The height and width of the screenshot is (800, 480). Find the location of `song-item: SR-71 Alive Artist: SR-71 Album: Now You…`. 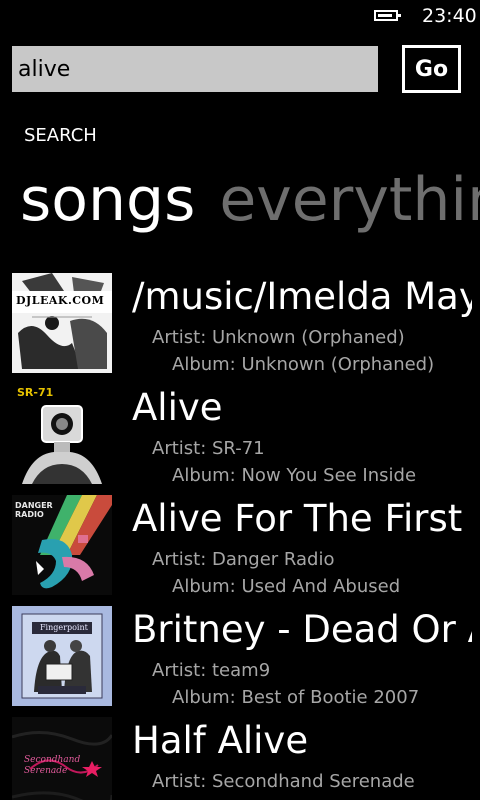

song-item: SR-71 Alive Artist: SR-71 Album: Now You… is located at coordinates (240, 436).